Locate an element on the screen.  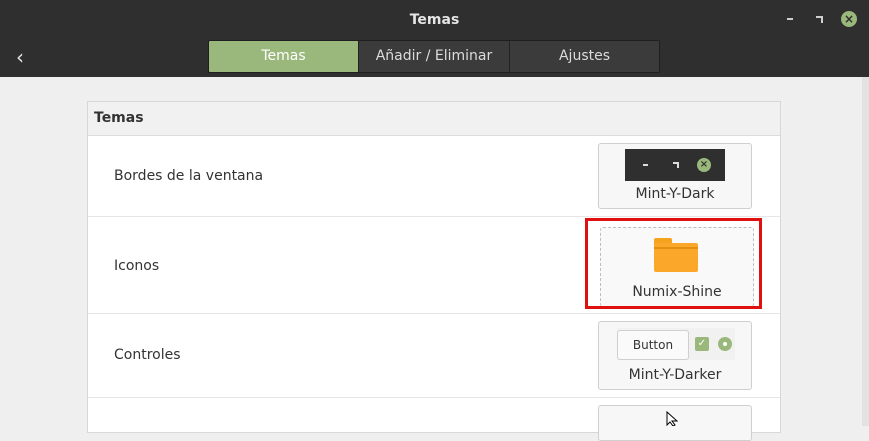
tab-anadir-eliminar: Añadir / Eliminar is located at coordinates (434, 56).